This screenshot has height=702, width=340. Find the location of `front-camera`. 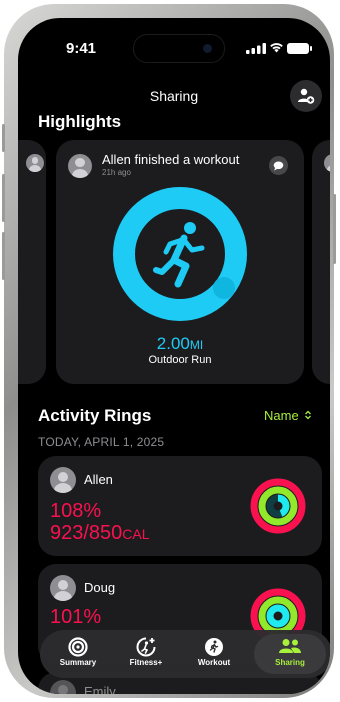

front-camera is located at coordinates (207, 48).